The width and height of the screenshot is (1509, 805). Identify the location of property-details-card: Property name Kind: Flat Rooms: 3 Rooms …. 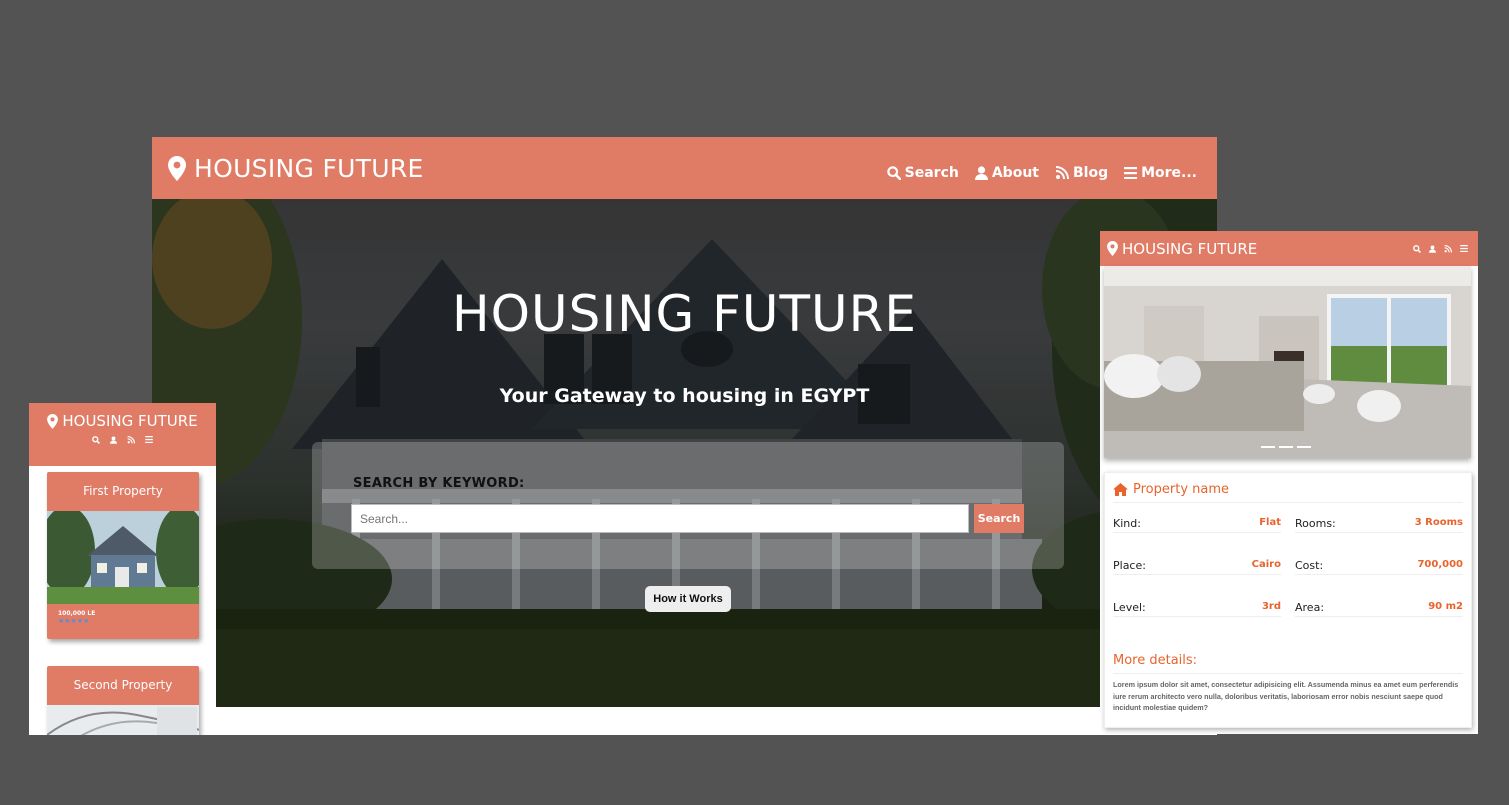
(1288, 600).